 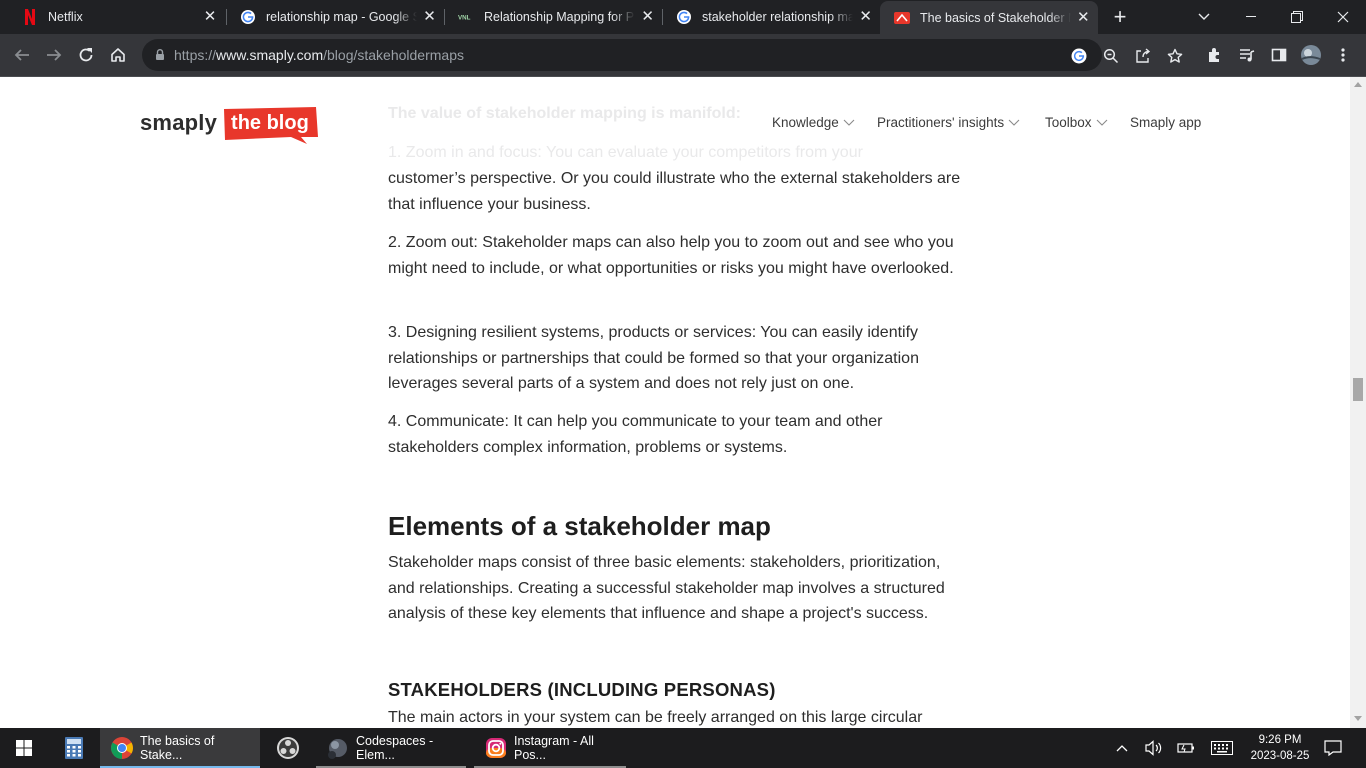 What do you see at coordinates (30, 17) in the screenshot?
I see `netflix-icon` at bounding box center [30, 17].